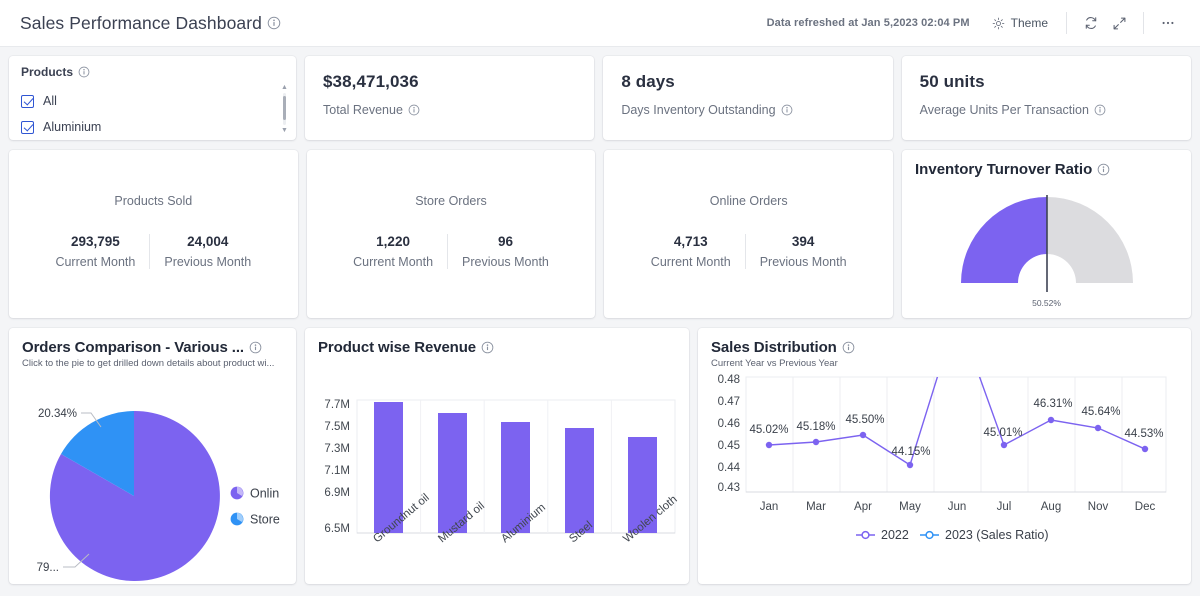  Describe the element at coordinates (451, 200) in the screenshot. I see `store-orders-title: Store Orders` at that location.